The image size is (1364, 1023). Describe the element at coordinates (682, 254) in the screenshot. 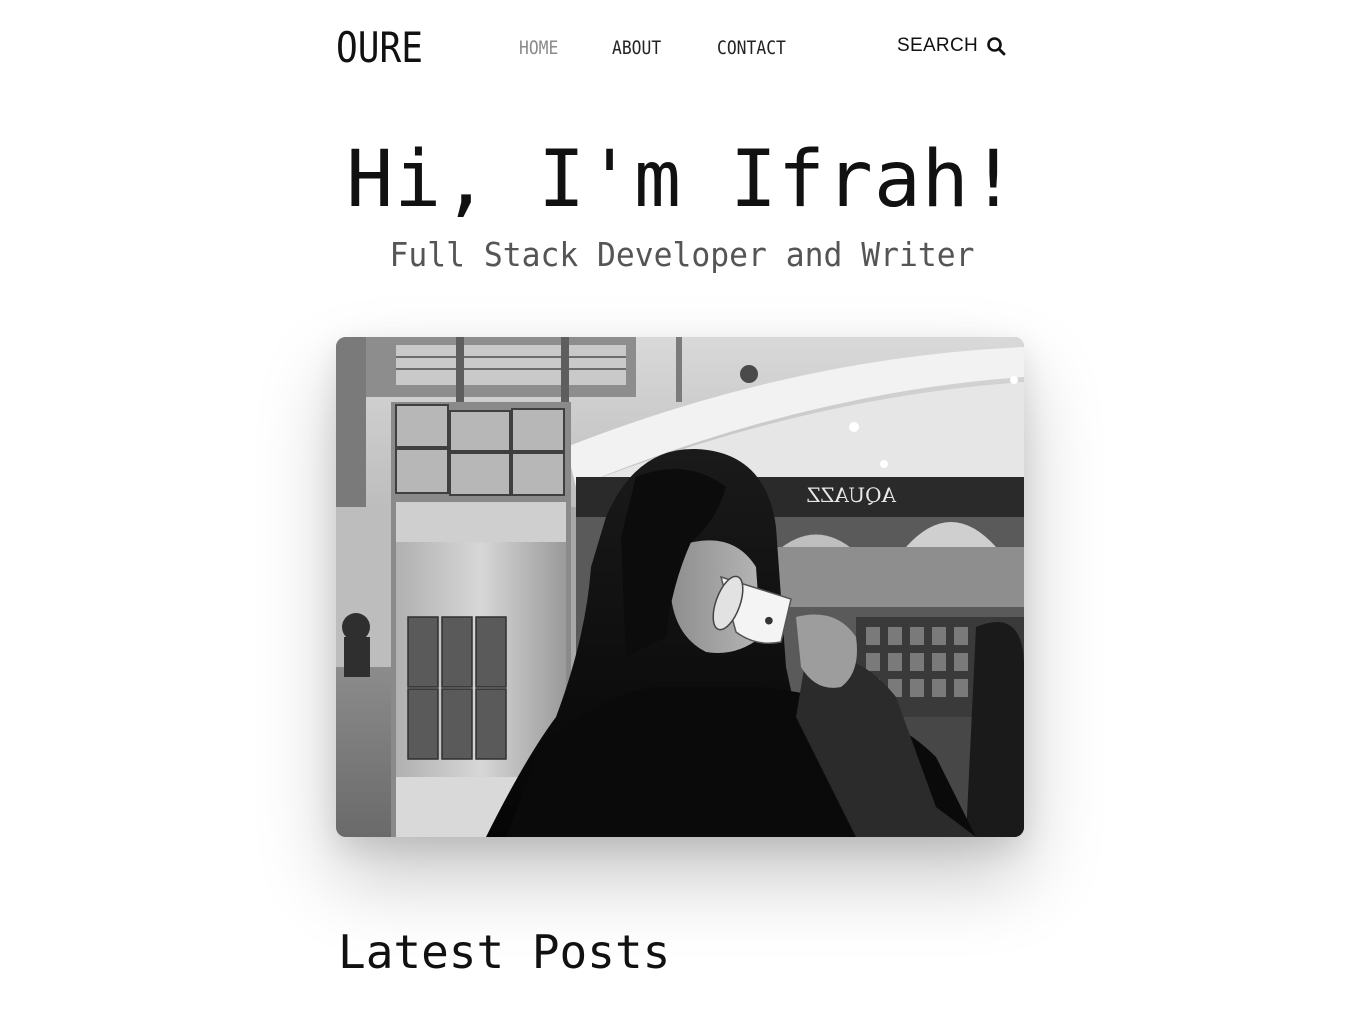

I see `hero-subtitle: Full Stack Developer and Writer` at that location.